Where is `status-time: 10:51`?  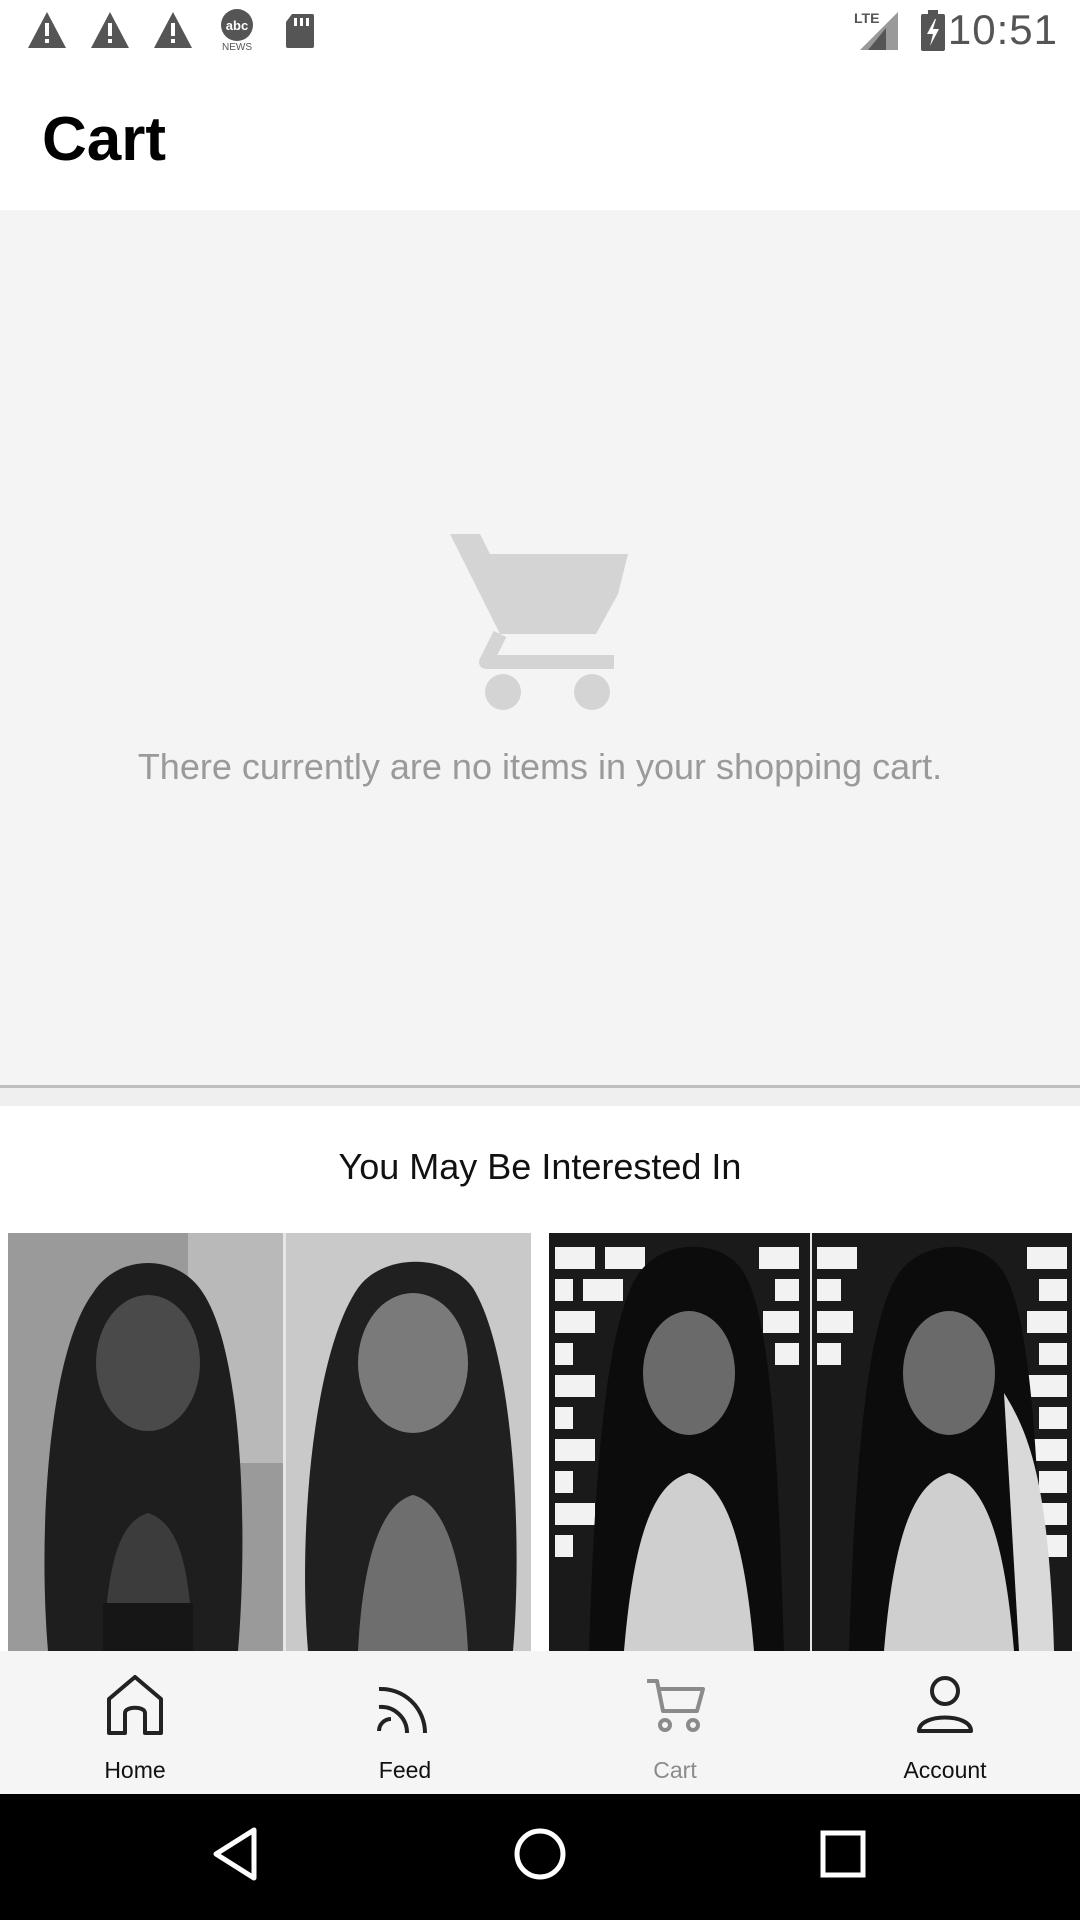
status-time: 10:51 is located at coordinates (1002, 29).